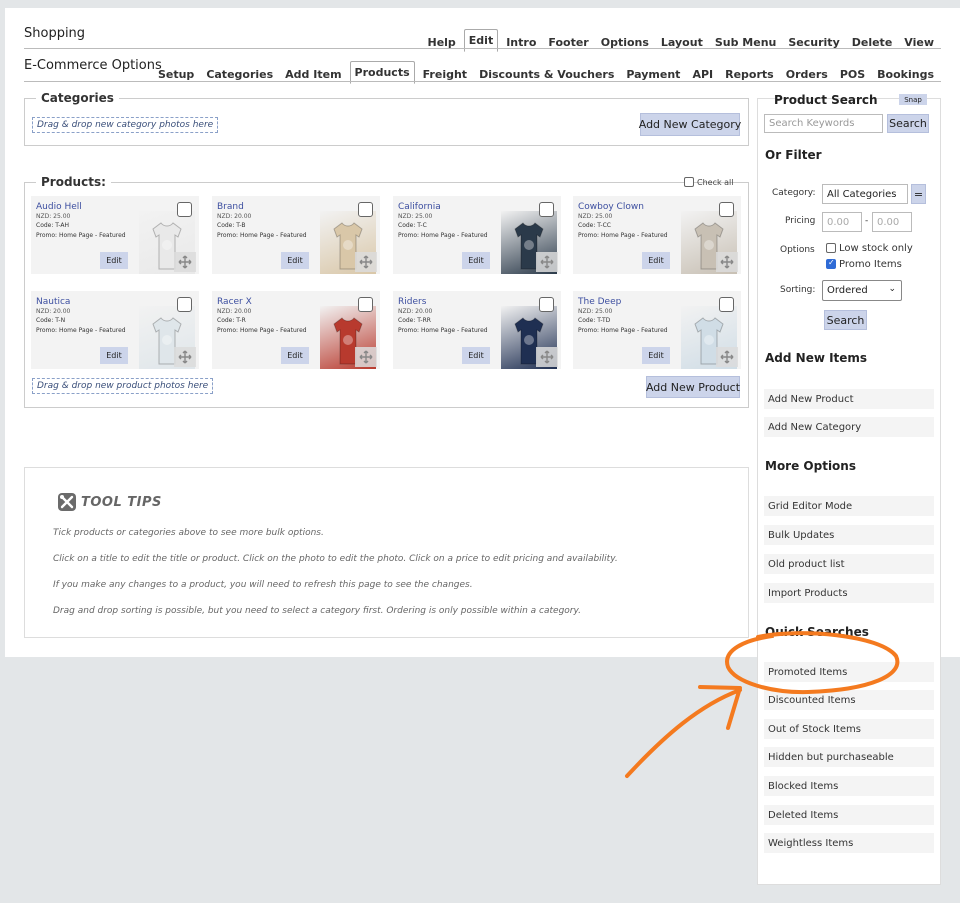  Describe the element at coordinates (849, 427) in the screenshot. I see `sidebar-add-new-category: Add New Category` at that location.